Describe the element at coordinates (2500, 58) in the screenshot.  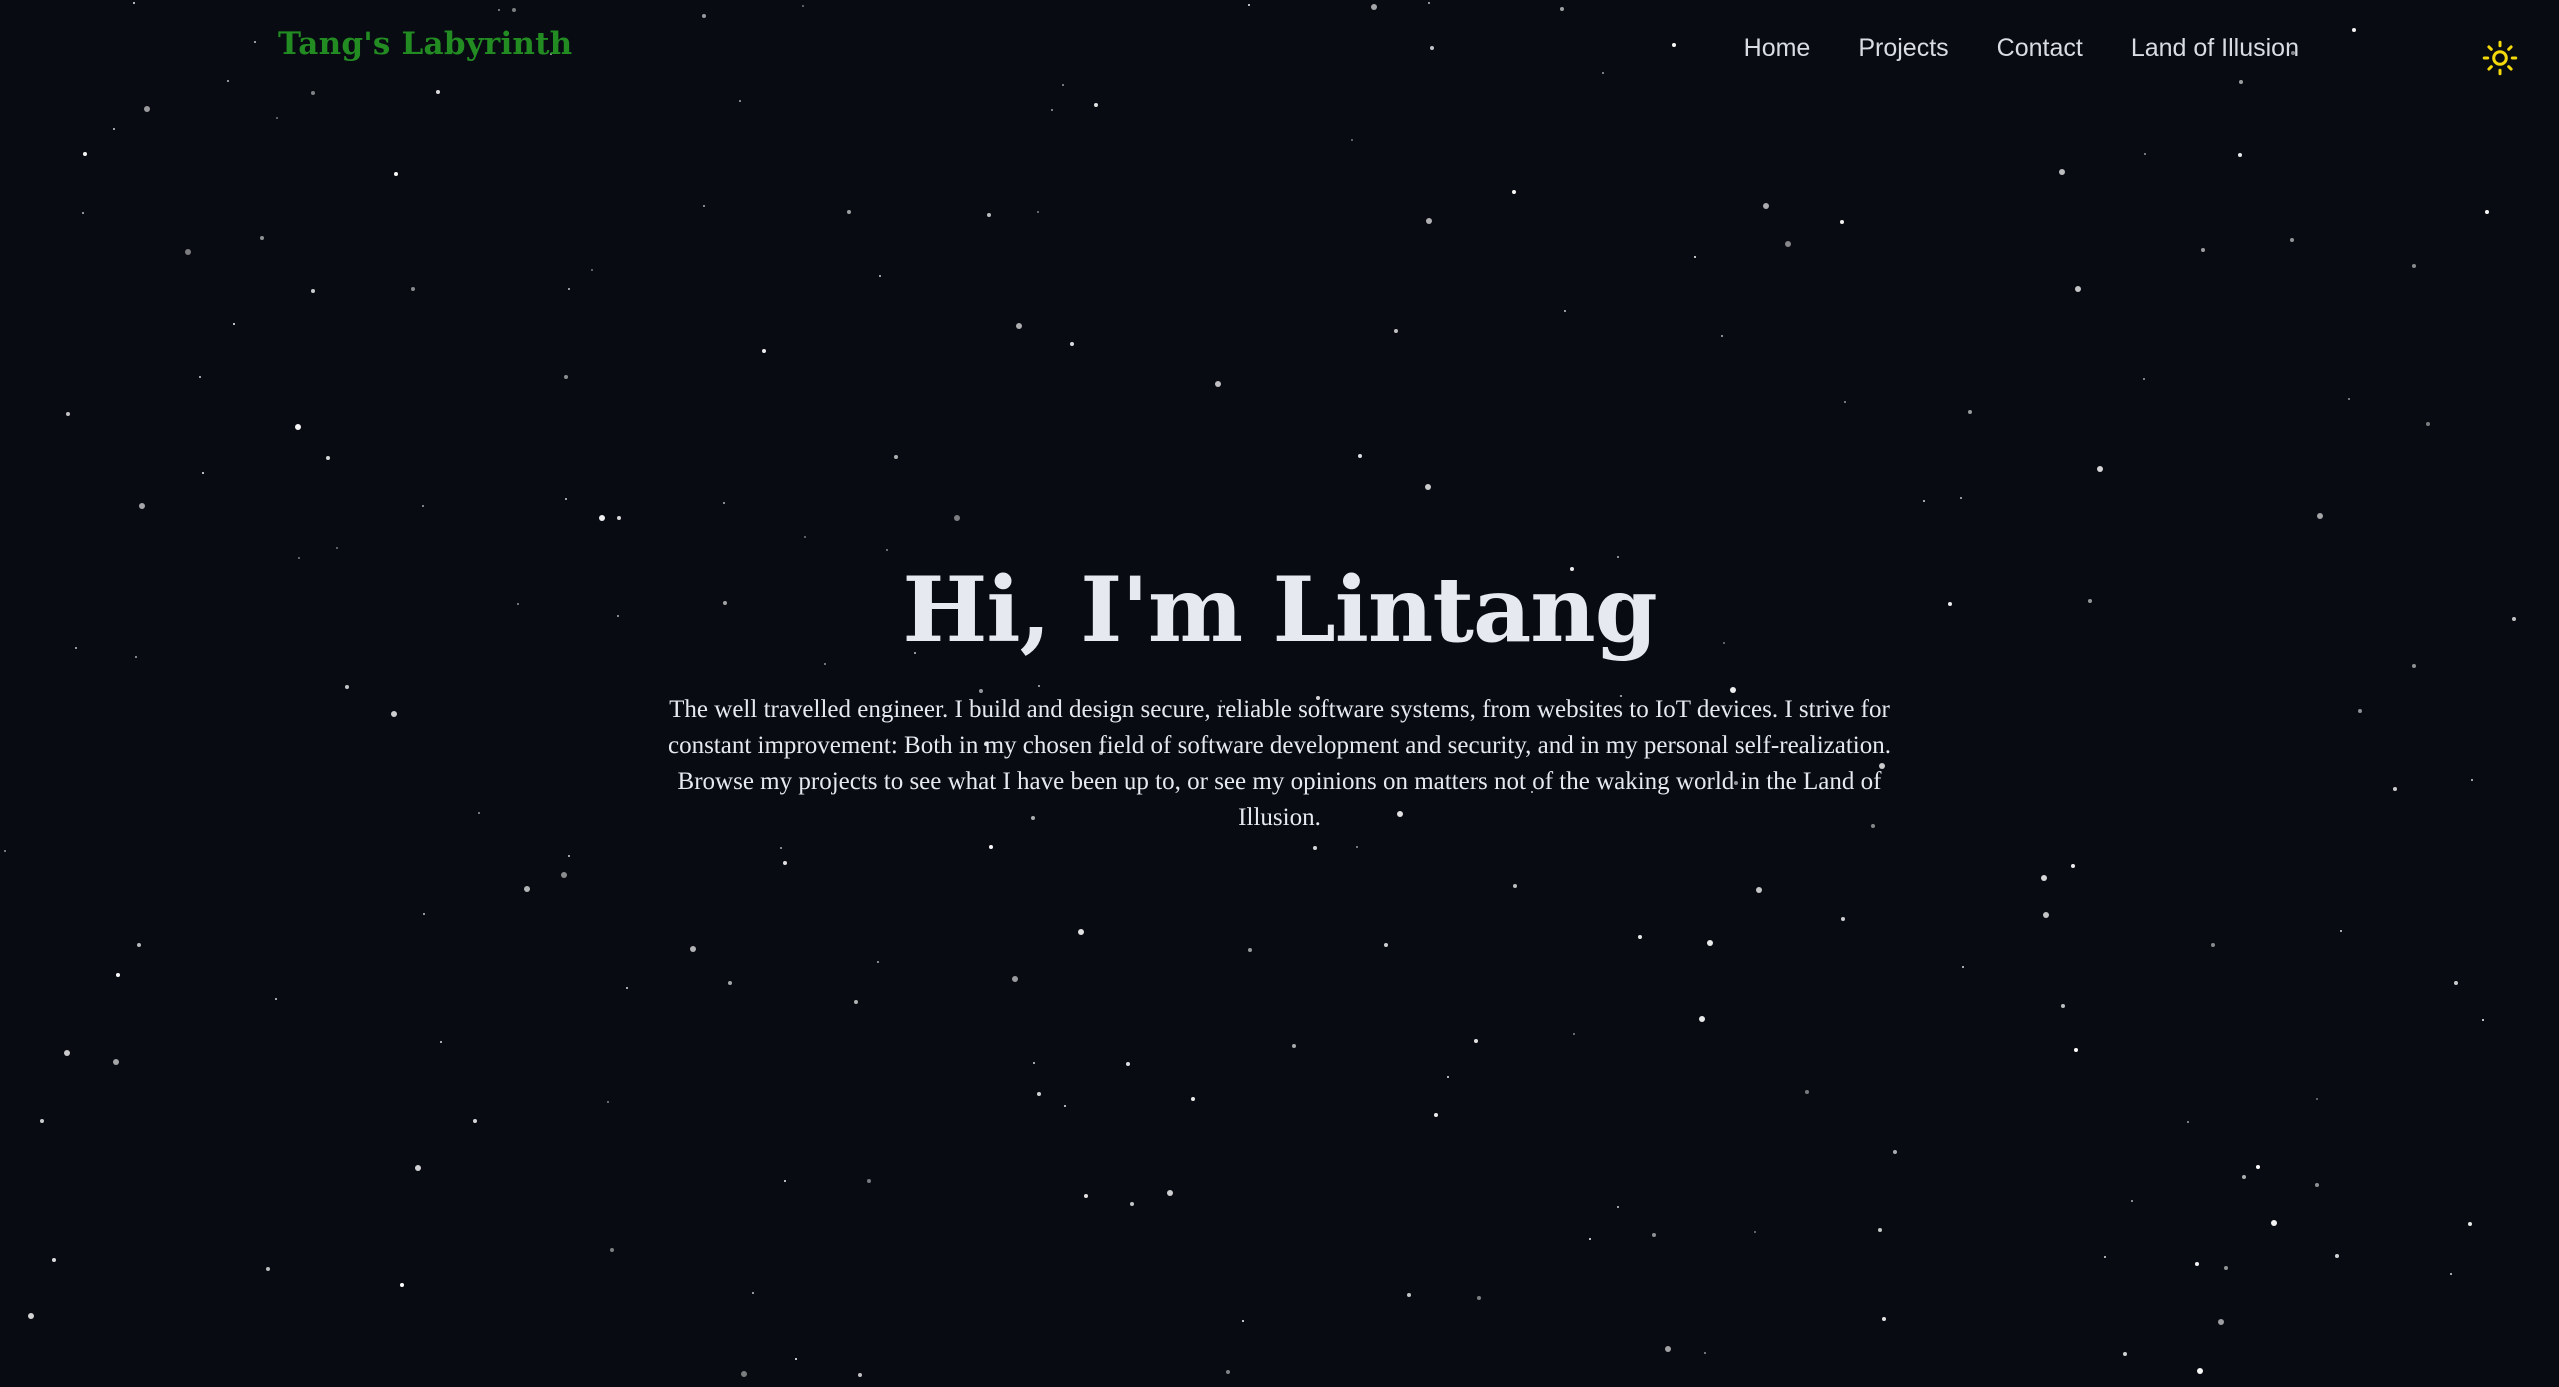
I see `theme-toggle-button` at that location.